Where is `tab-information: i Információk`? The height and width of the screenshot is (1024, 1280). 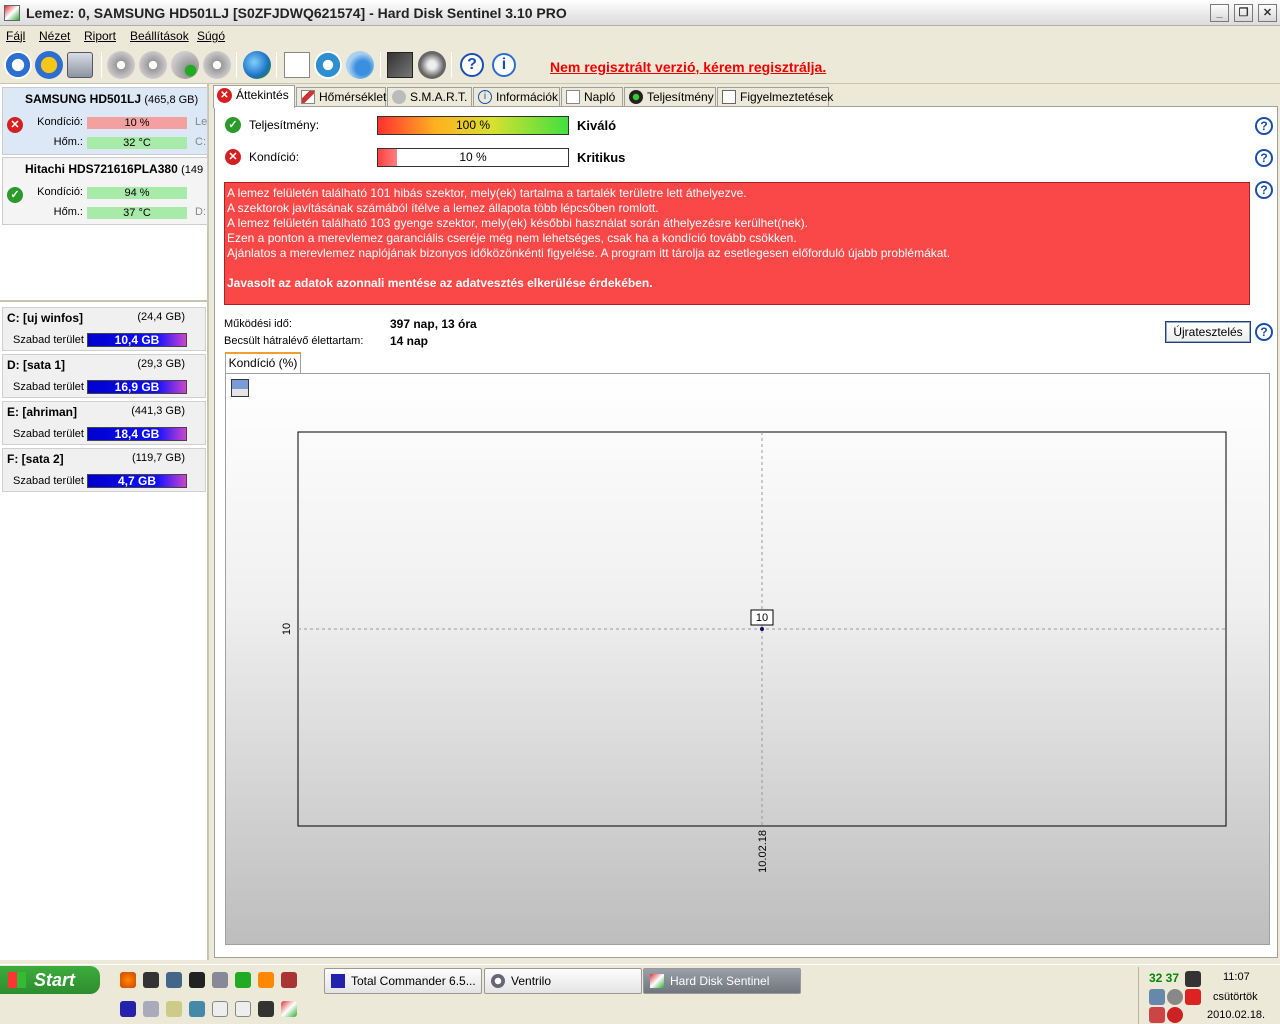 tab-information: i Információk is located at coordinates (516, 97).